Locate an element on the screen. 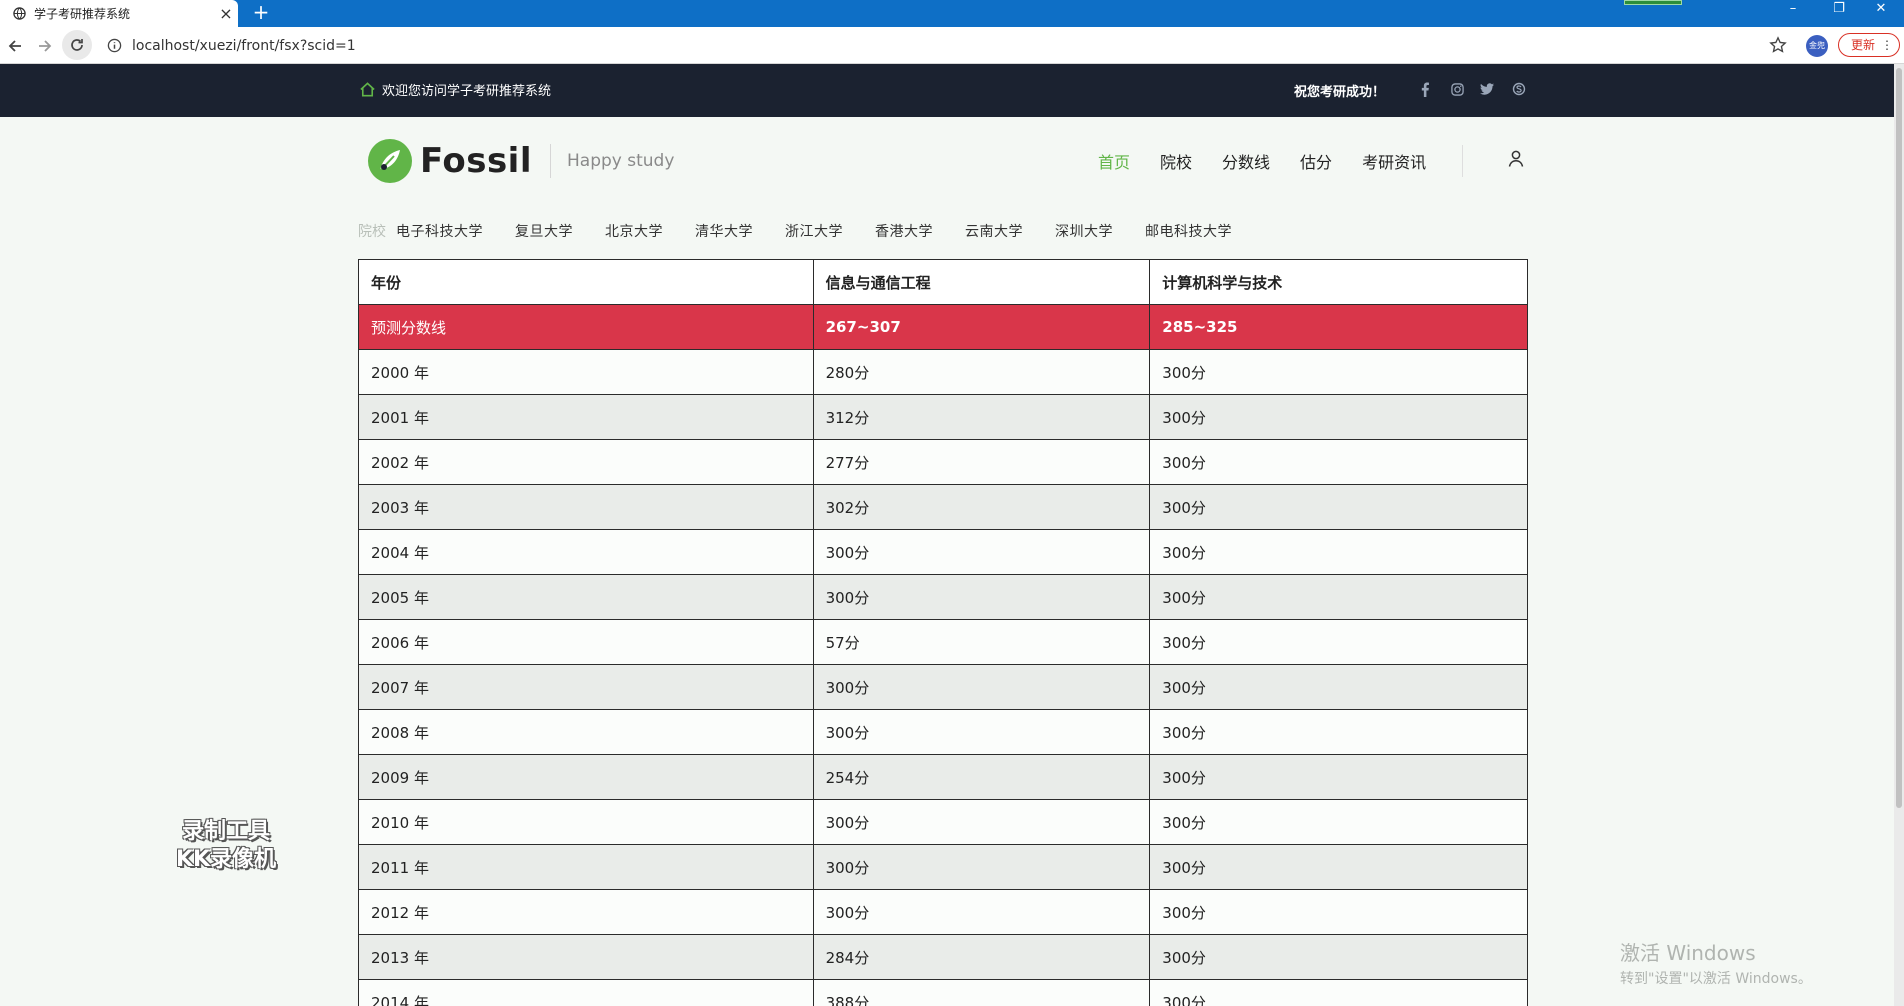  ice-score-cell: 57分 is located at coordinates (981, 642).